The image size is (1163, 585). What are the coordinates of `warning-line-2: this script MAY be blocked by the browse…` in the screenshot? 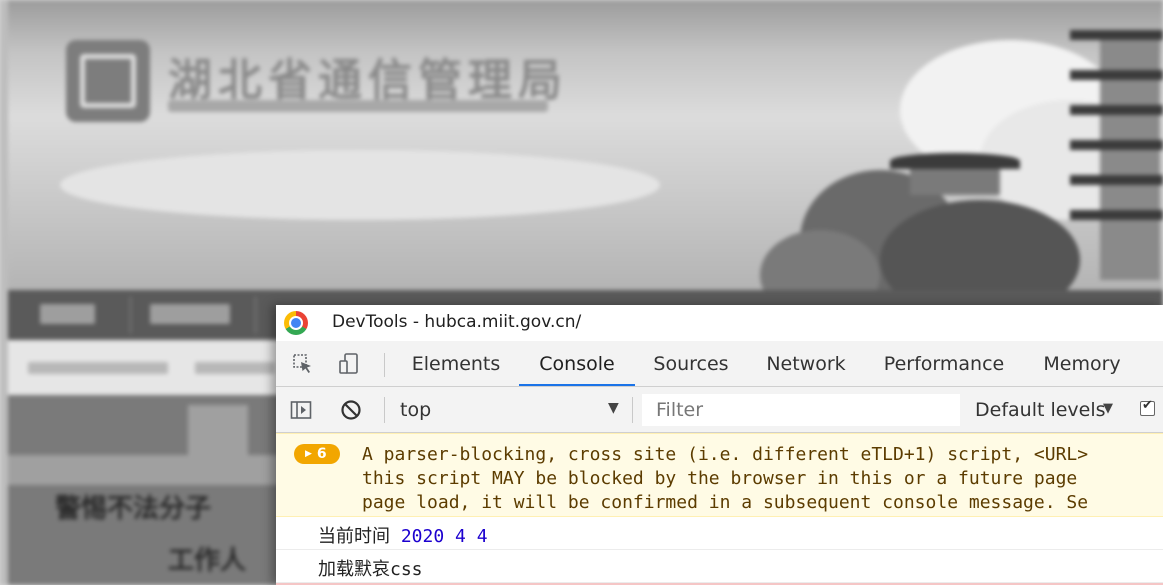 It's located at (720, 478).